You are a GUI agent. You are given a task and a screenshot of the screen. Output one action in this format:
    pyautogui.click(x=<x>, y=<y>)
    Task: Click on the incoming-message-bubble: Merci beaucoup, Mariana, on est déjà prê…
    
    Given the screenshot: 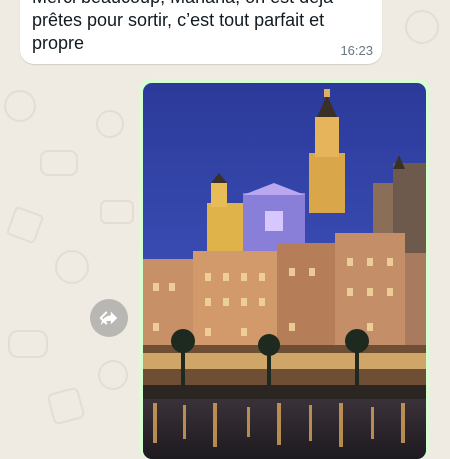 What is the action you would take?
    pyautogui.click(x=201, y=32)
    